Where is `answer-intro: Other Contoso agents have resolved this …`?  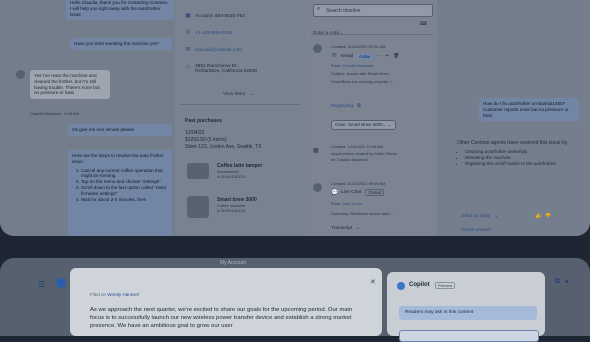 answer-intro: Other Contoso agents have resolved this … is located at coordinates (513, 143).